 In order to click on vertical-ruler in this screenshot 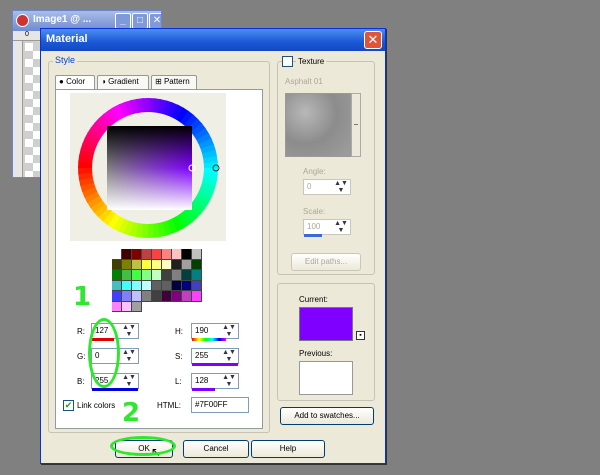, I will do `click(18, 109)`.